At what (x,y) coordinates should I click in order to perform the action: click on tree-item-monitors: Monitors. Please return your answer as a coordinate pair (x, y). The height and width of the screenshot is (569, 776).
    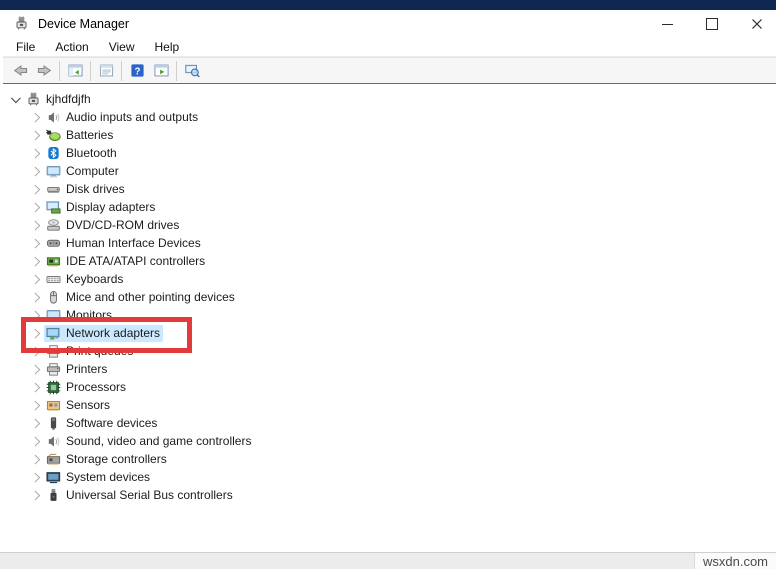
    Looking at the image, I should click on (389, 315).